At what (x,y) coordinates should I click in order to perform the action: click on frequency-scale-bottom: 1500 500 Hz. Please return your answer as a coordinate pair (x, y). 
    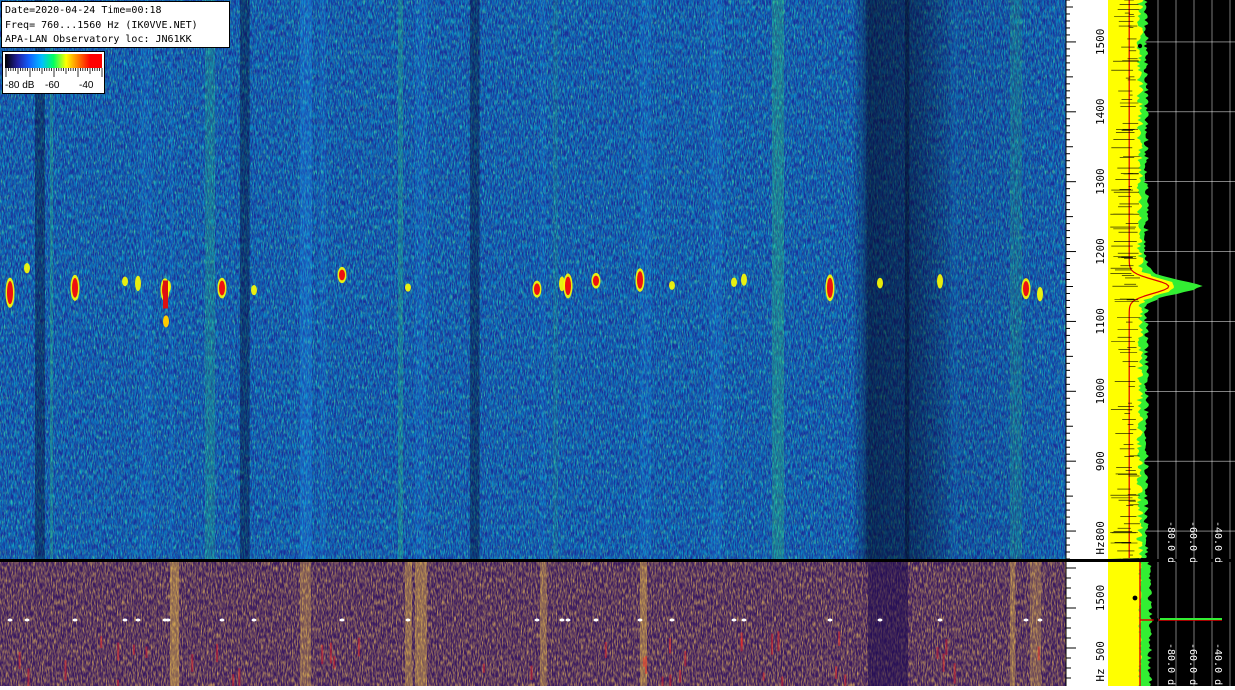
    Looking at the image, I should click on (1086, 624).